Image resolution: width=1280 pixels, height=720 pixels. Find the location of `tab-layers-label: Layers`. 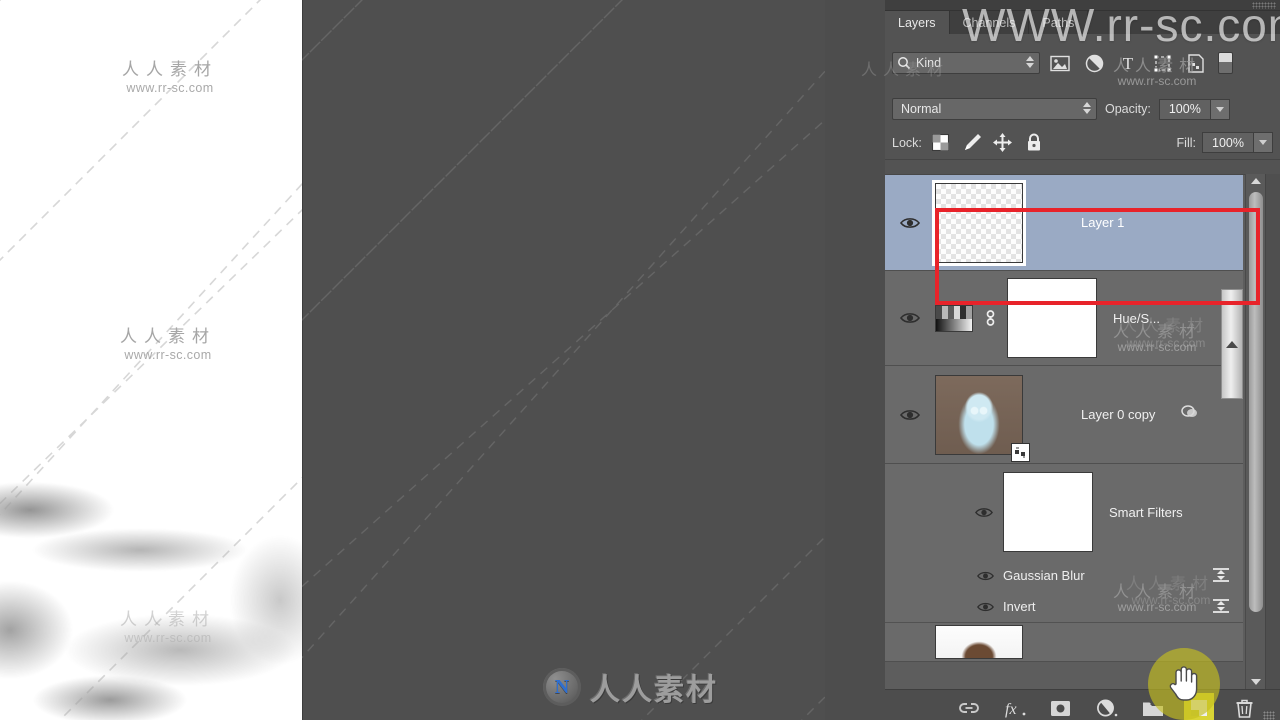

tab-layers-label: Layers is located at coordinates (917, 22).